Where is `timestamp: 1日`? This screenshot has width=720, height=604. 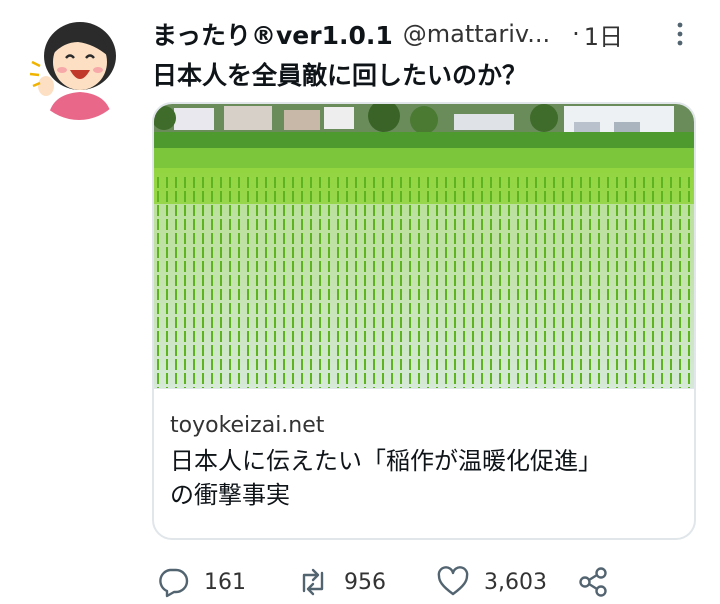
timestamp: 1日 is located at coordinates (603, 34).